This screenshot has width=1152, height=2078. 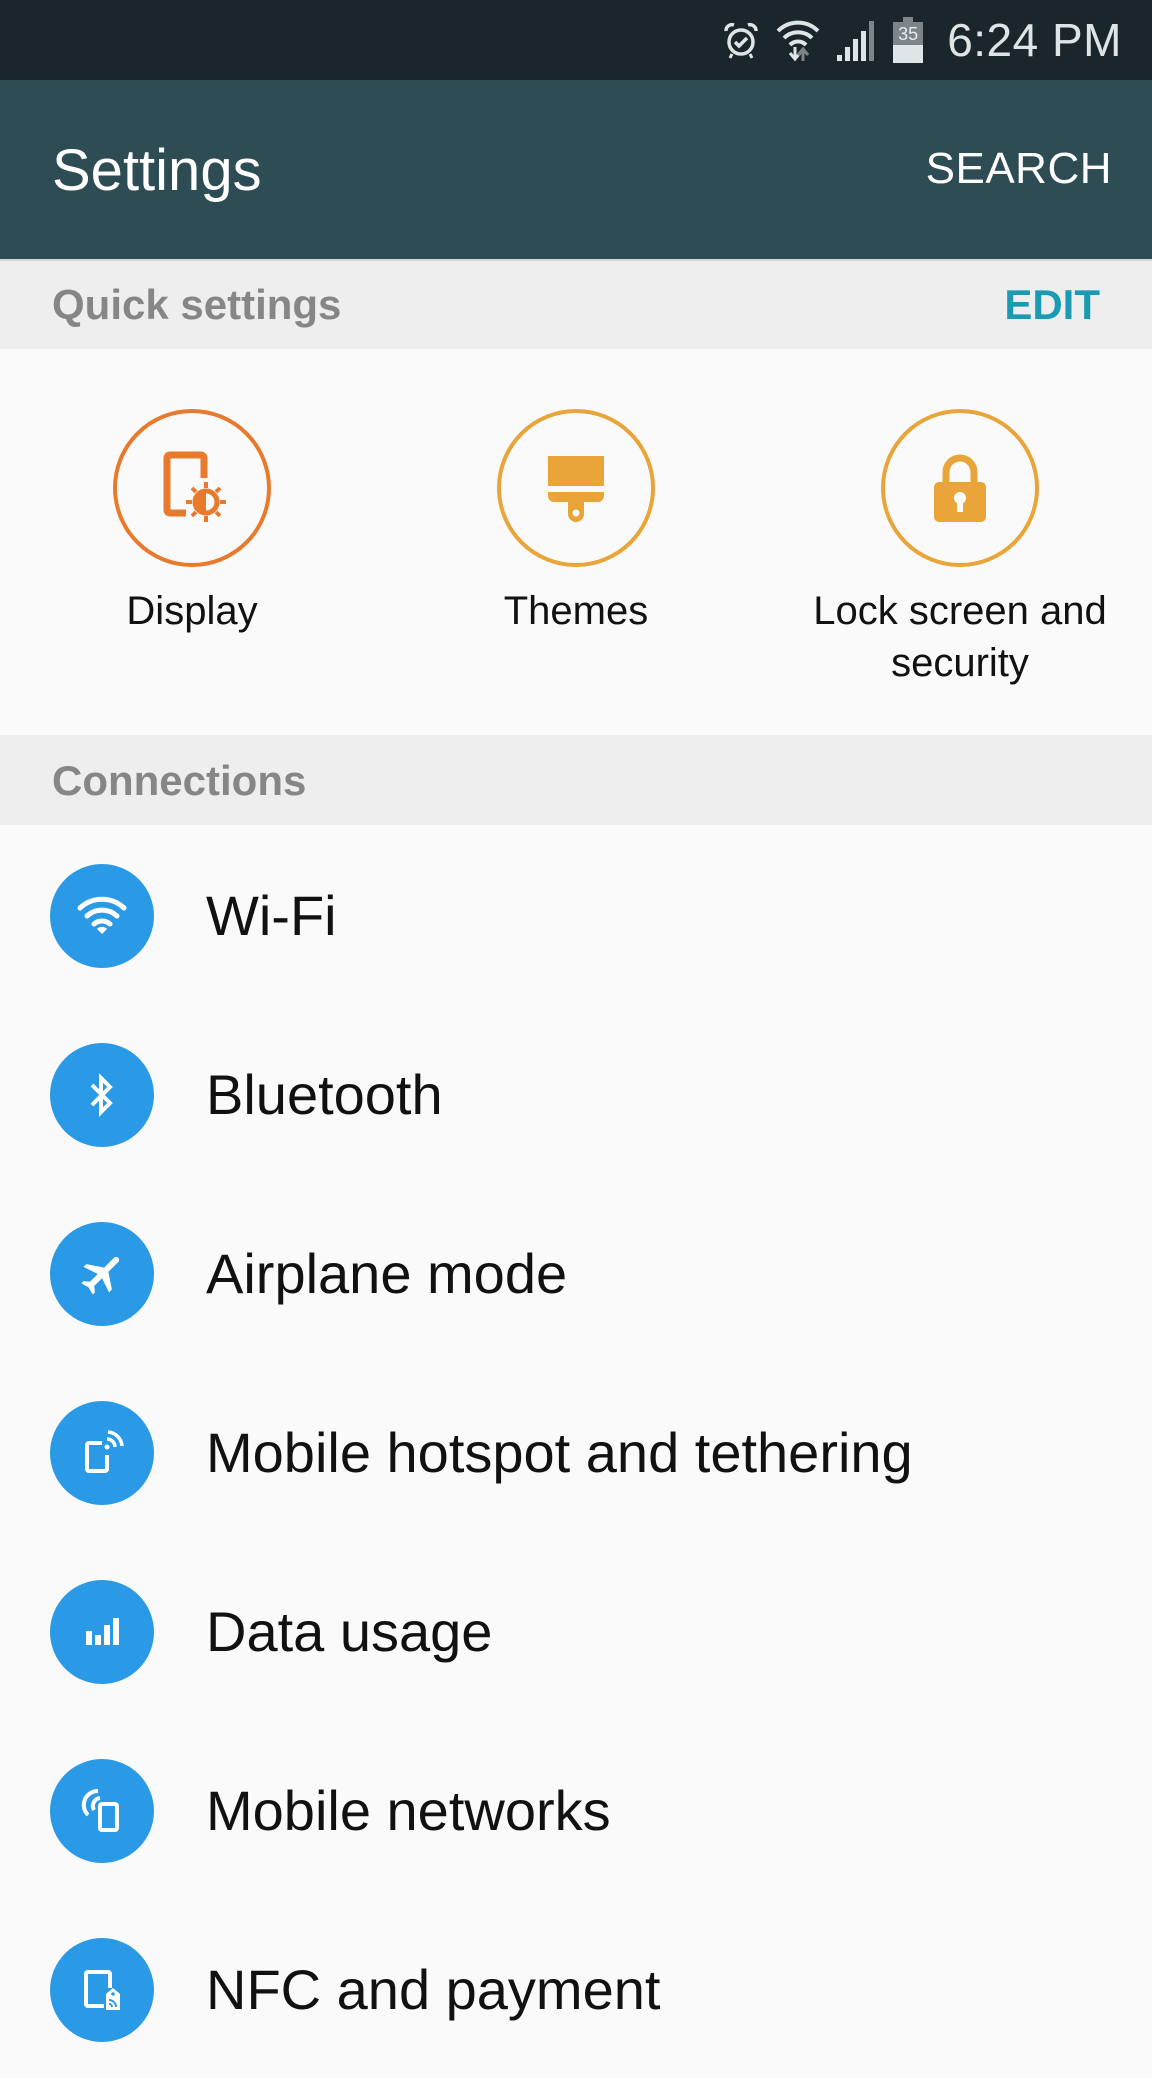 What do you see at coordinates (576, 1630) in the screenshot?
I see `list-item-data-usage: Data usage` at bounding box center [576, 1630].